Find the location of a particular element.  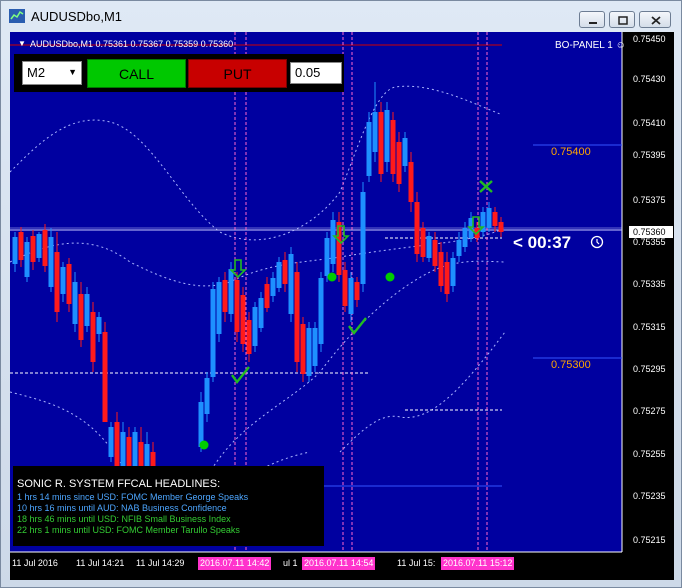

time-axis-label: 11 Jul 14:29 is located at coordinates (160, 563).